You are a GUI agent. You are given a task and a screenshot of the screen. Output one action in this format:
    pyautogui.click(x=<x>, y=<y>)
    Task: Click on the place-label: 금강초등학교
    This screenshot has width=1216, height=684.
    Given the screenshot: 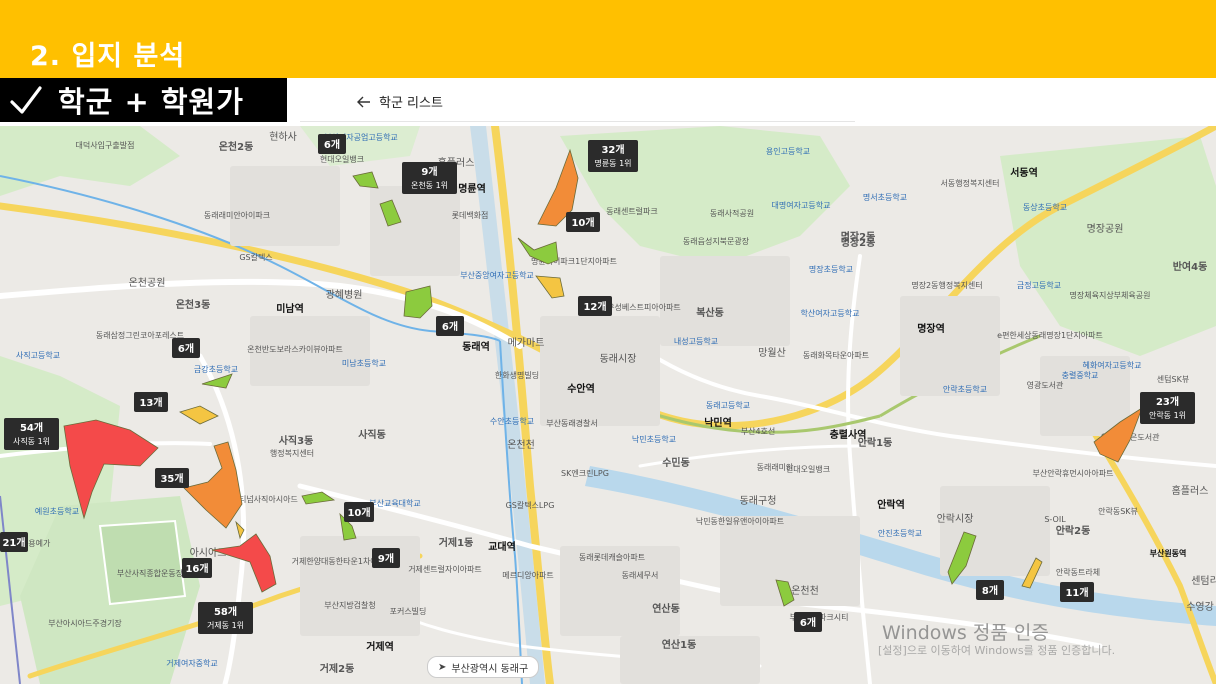 What is the action you would take?
    pyautogui.click(x=216, y=369)
    